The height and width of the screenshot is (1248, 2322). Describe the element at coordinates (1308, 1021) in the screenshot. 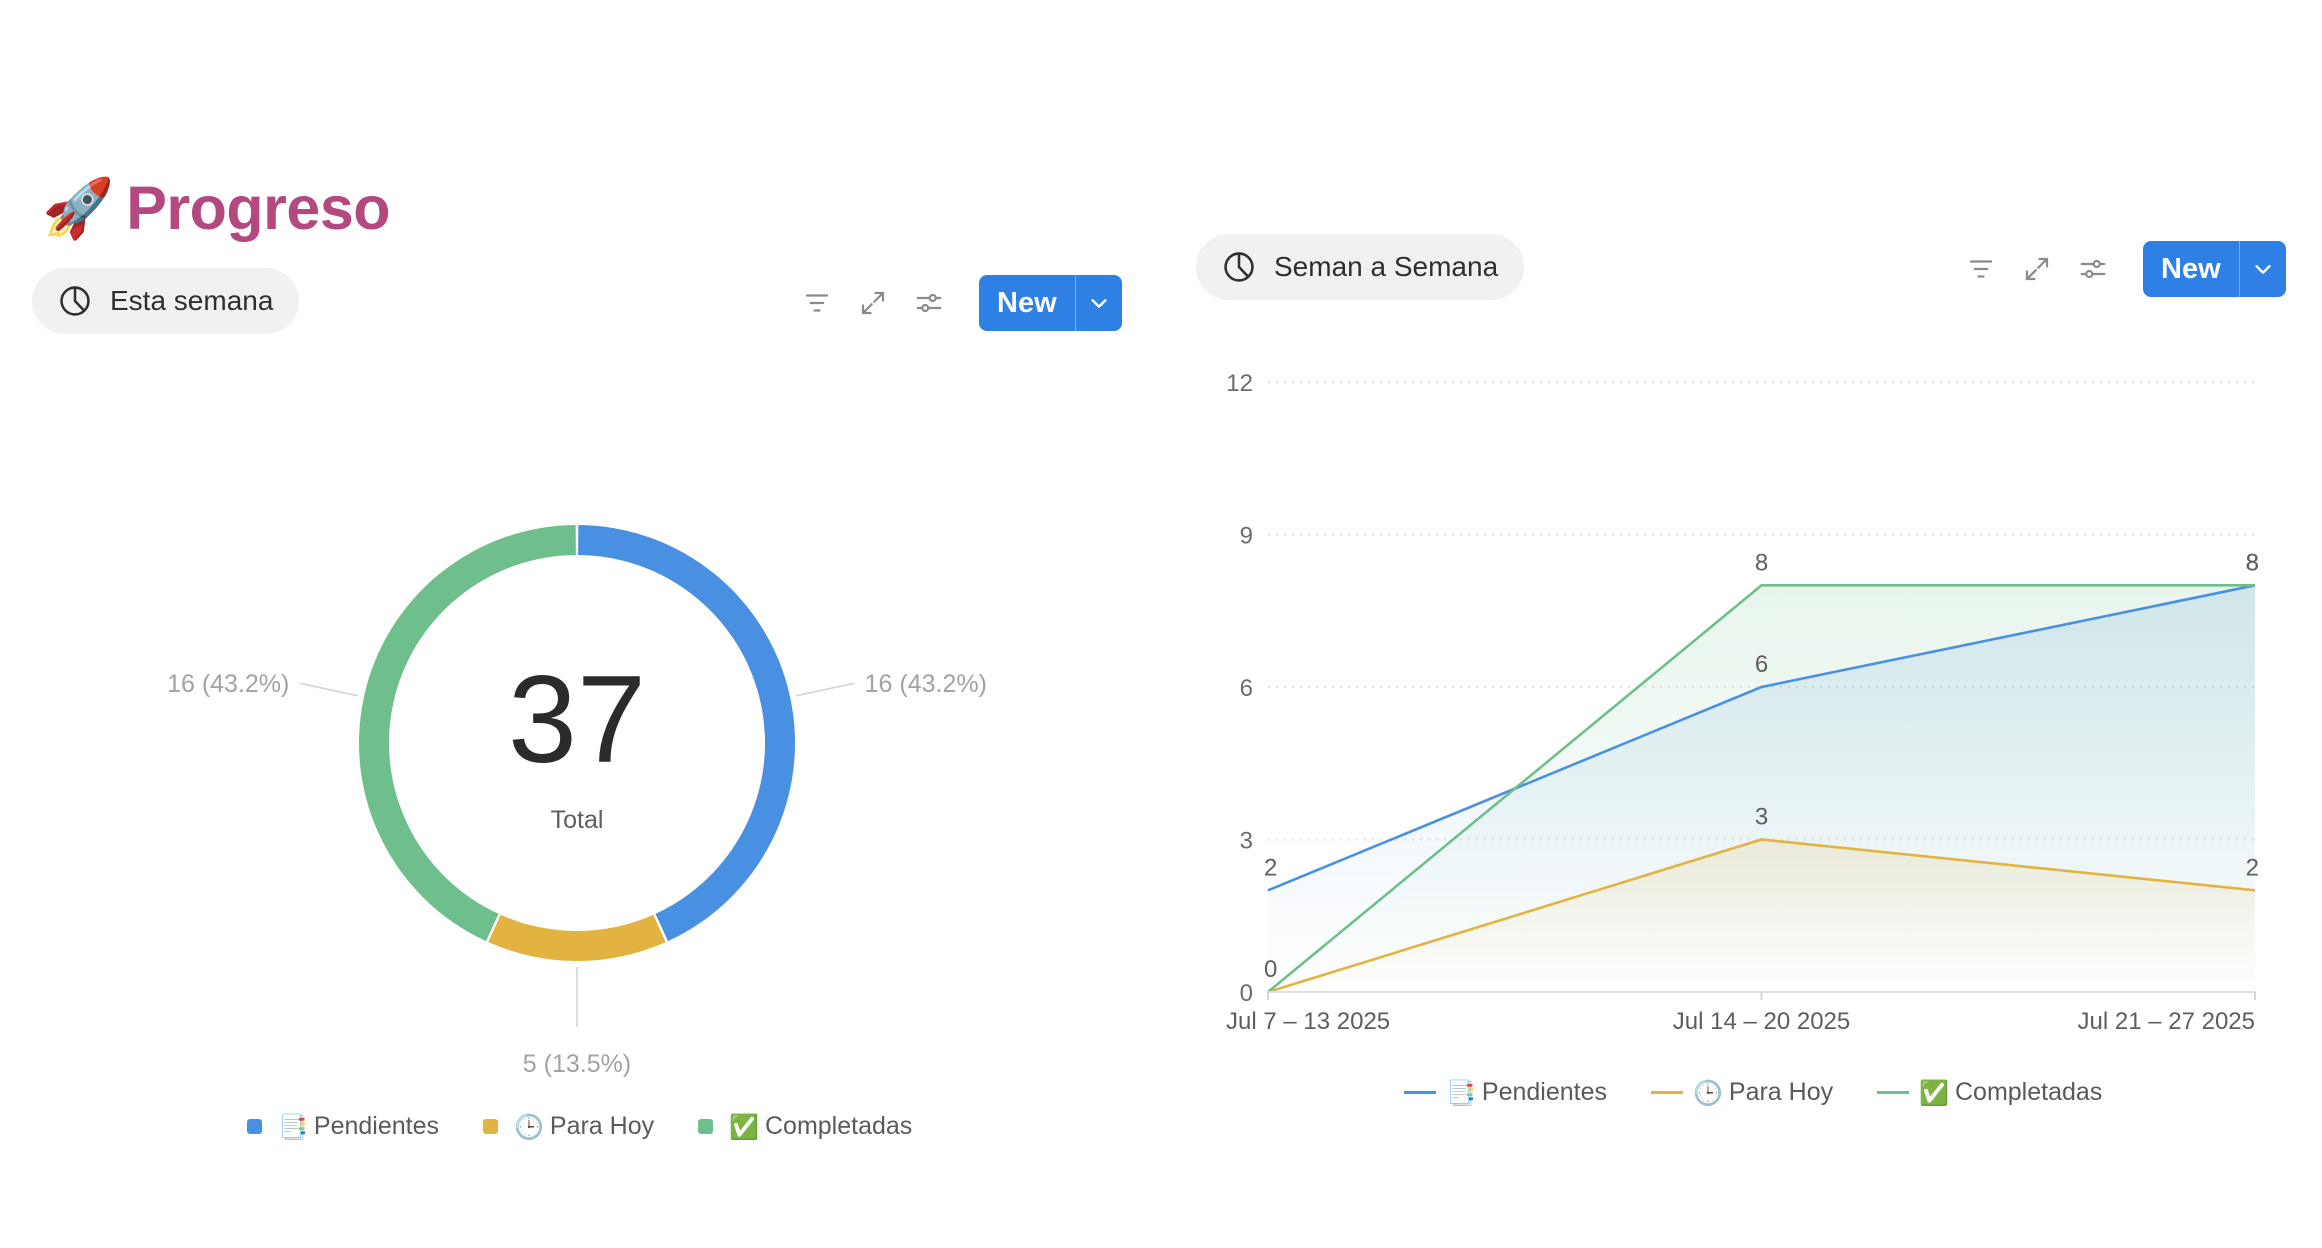

I see `x-tick-label: Jul 7 – 13 2025` at that location.